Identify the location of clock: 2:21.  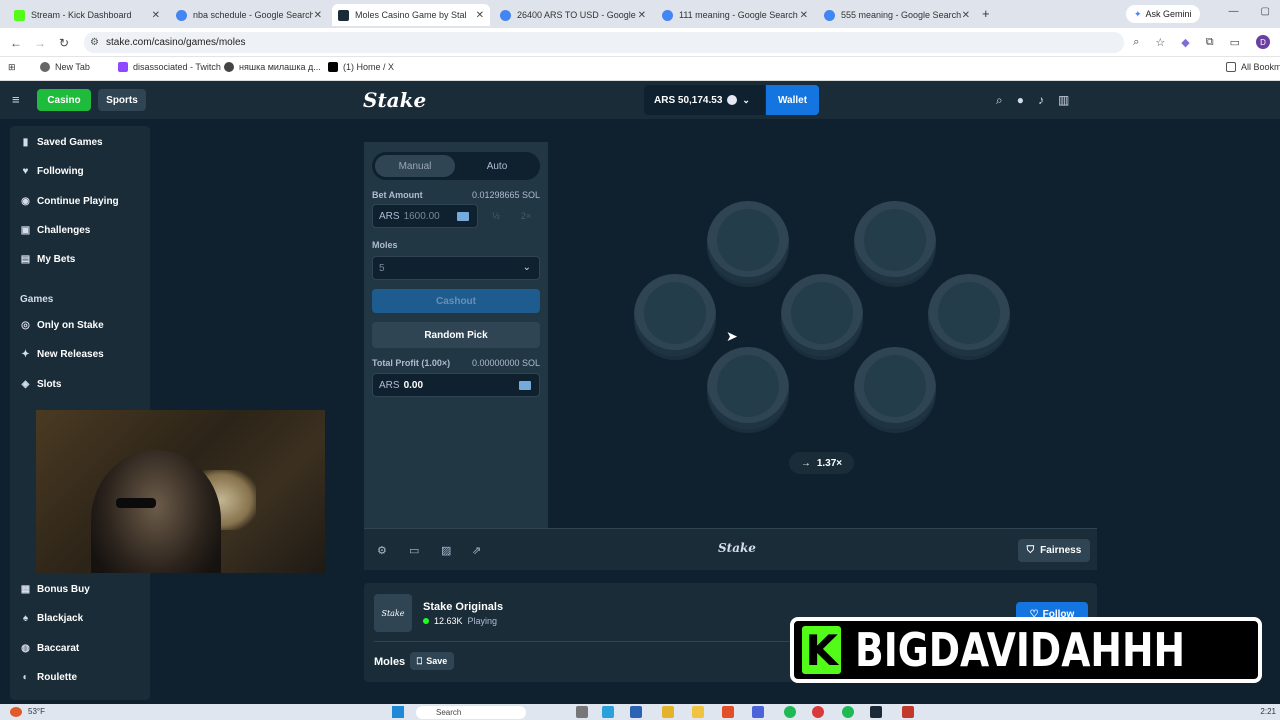
(1268, 711).